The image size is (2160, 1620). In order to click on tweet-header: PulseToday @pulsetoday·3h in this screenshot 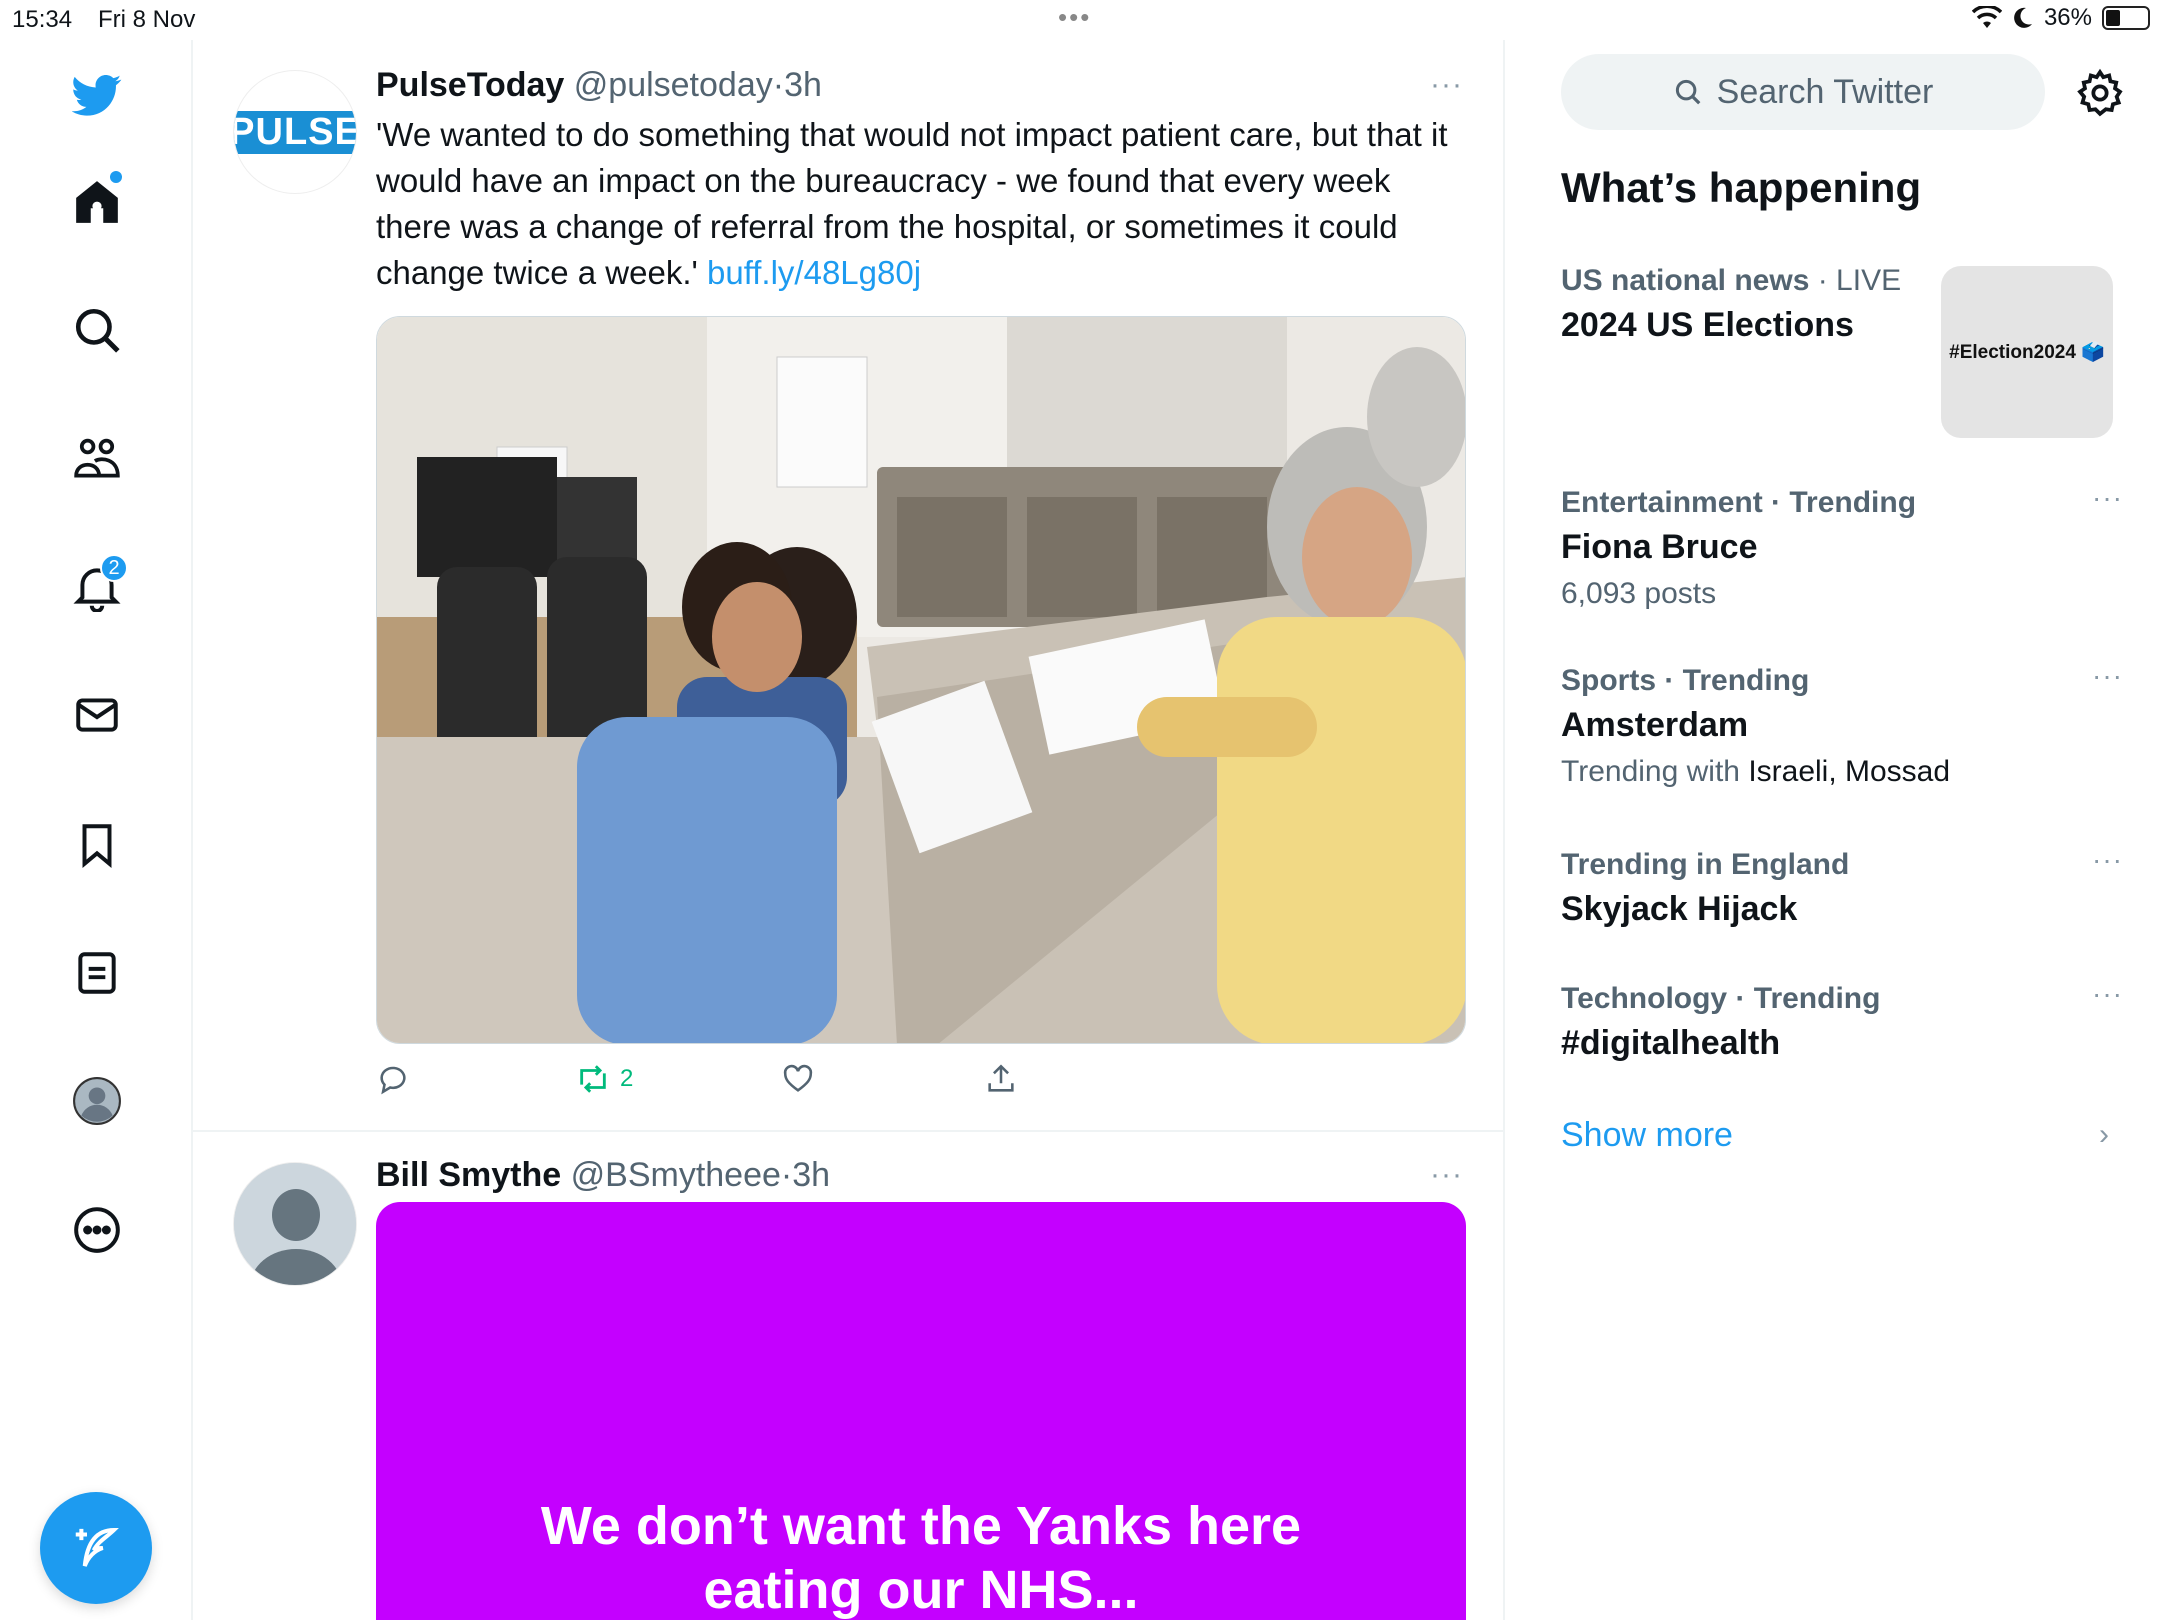, I will do `click(599, 85)`.